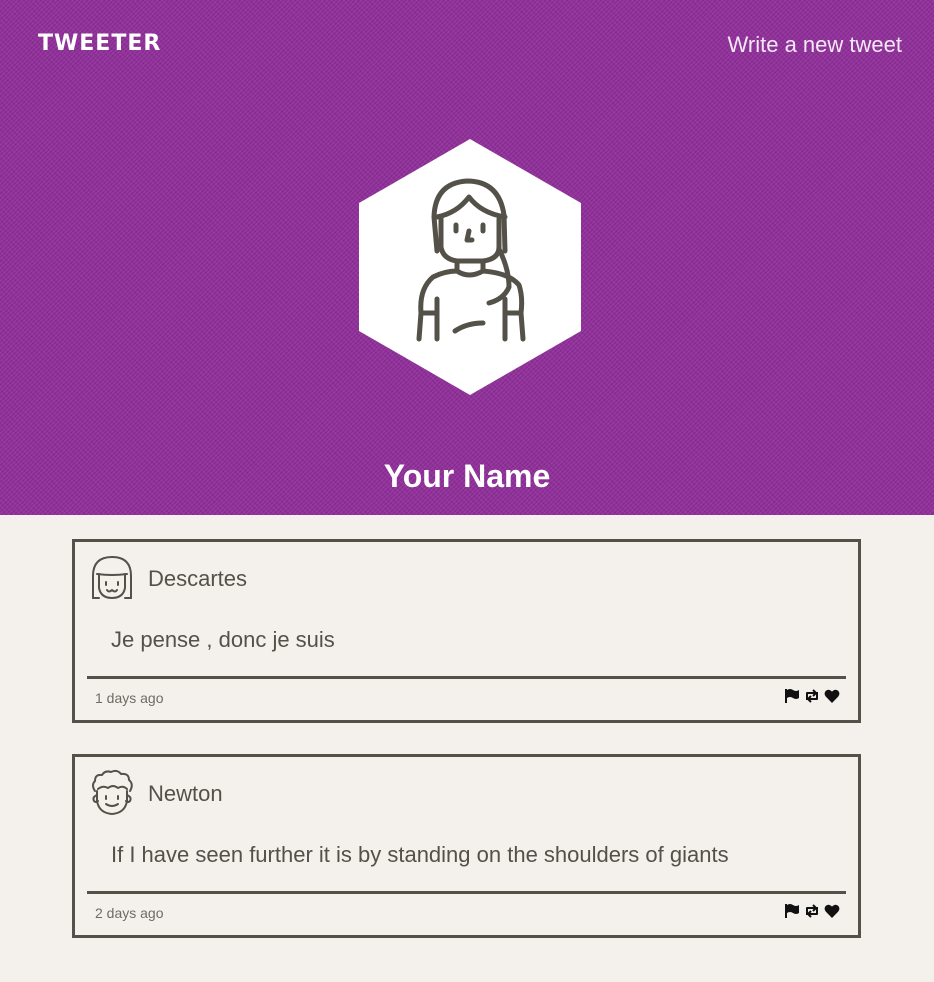 The width and height of the screenshot is (934, 982). I want to click on tweet-author: Newton, so click(185, 793).